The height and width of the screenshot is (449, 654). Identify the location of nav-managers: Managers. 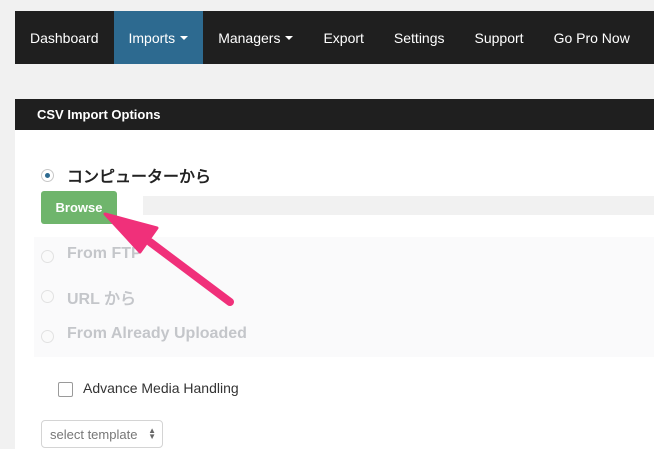
(255, 37).